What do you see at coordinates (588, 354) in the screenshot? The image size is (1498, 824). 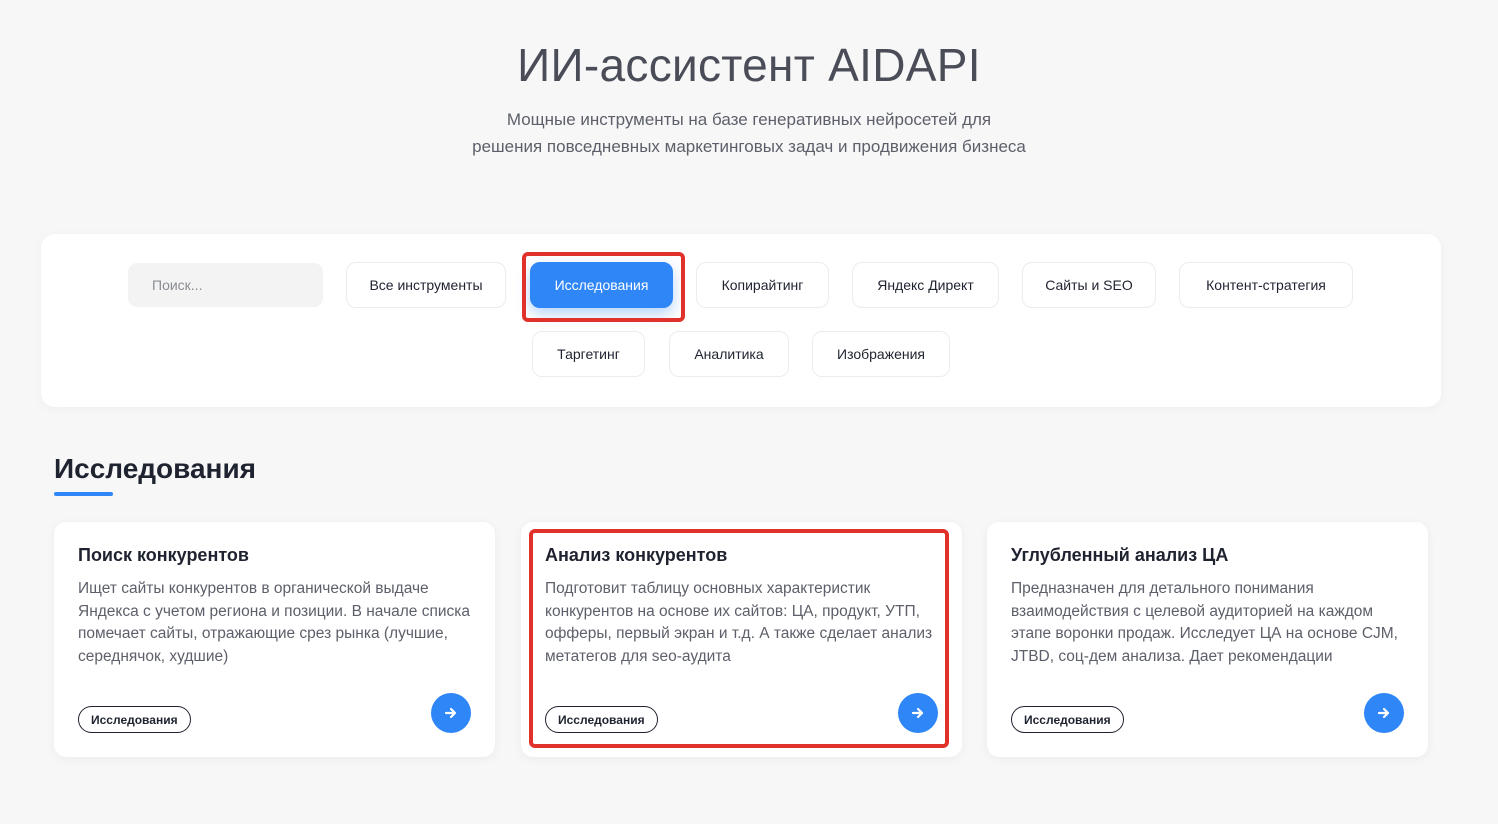 I see `filter-chip-targeting: Таргетинг` at bounding box center [588, 354].